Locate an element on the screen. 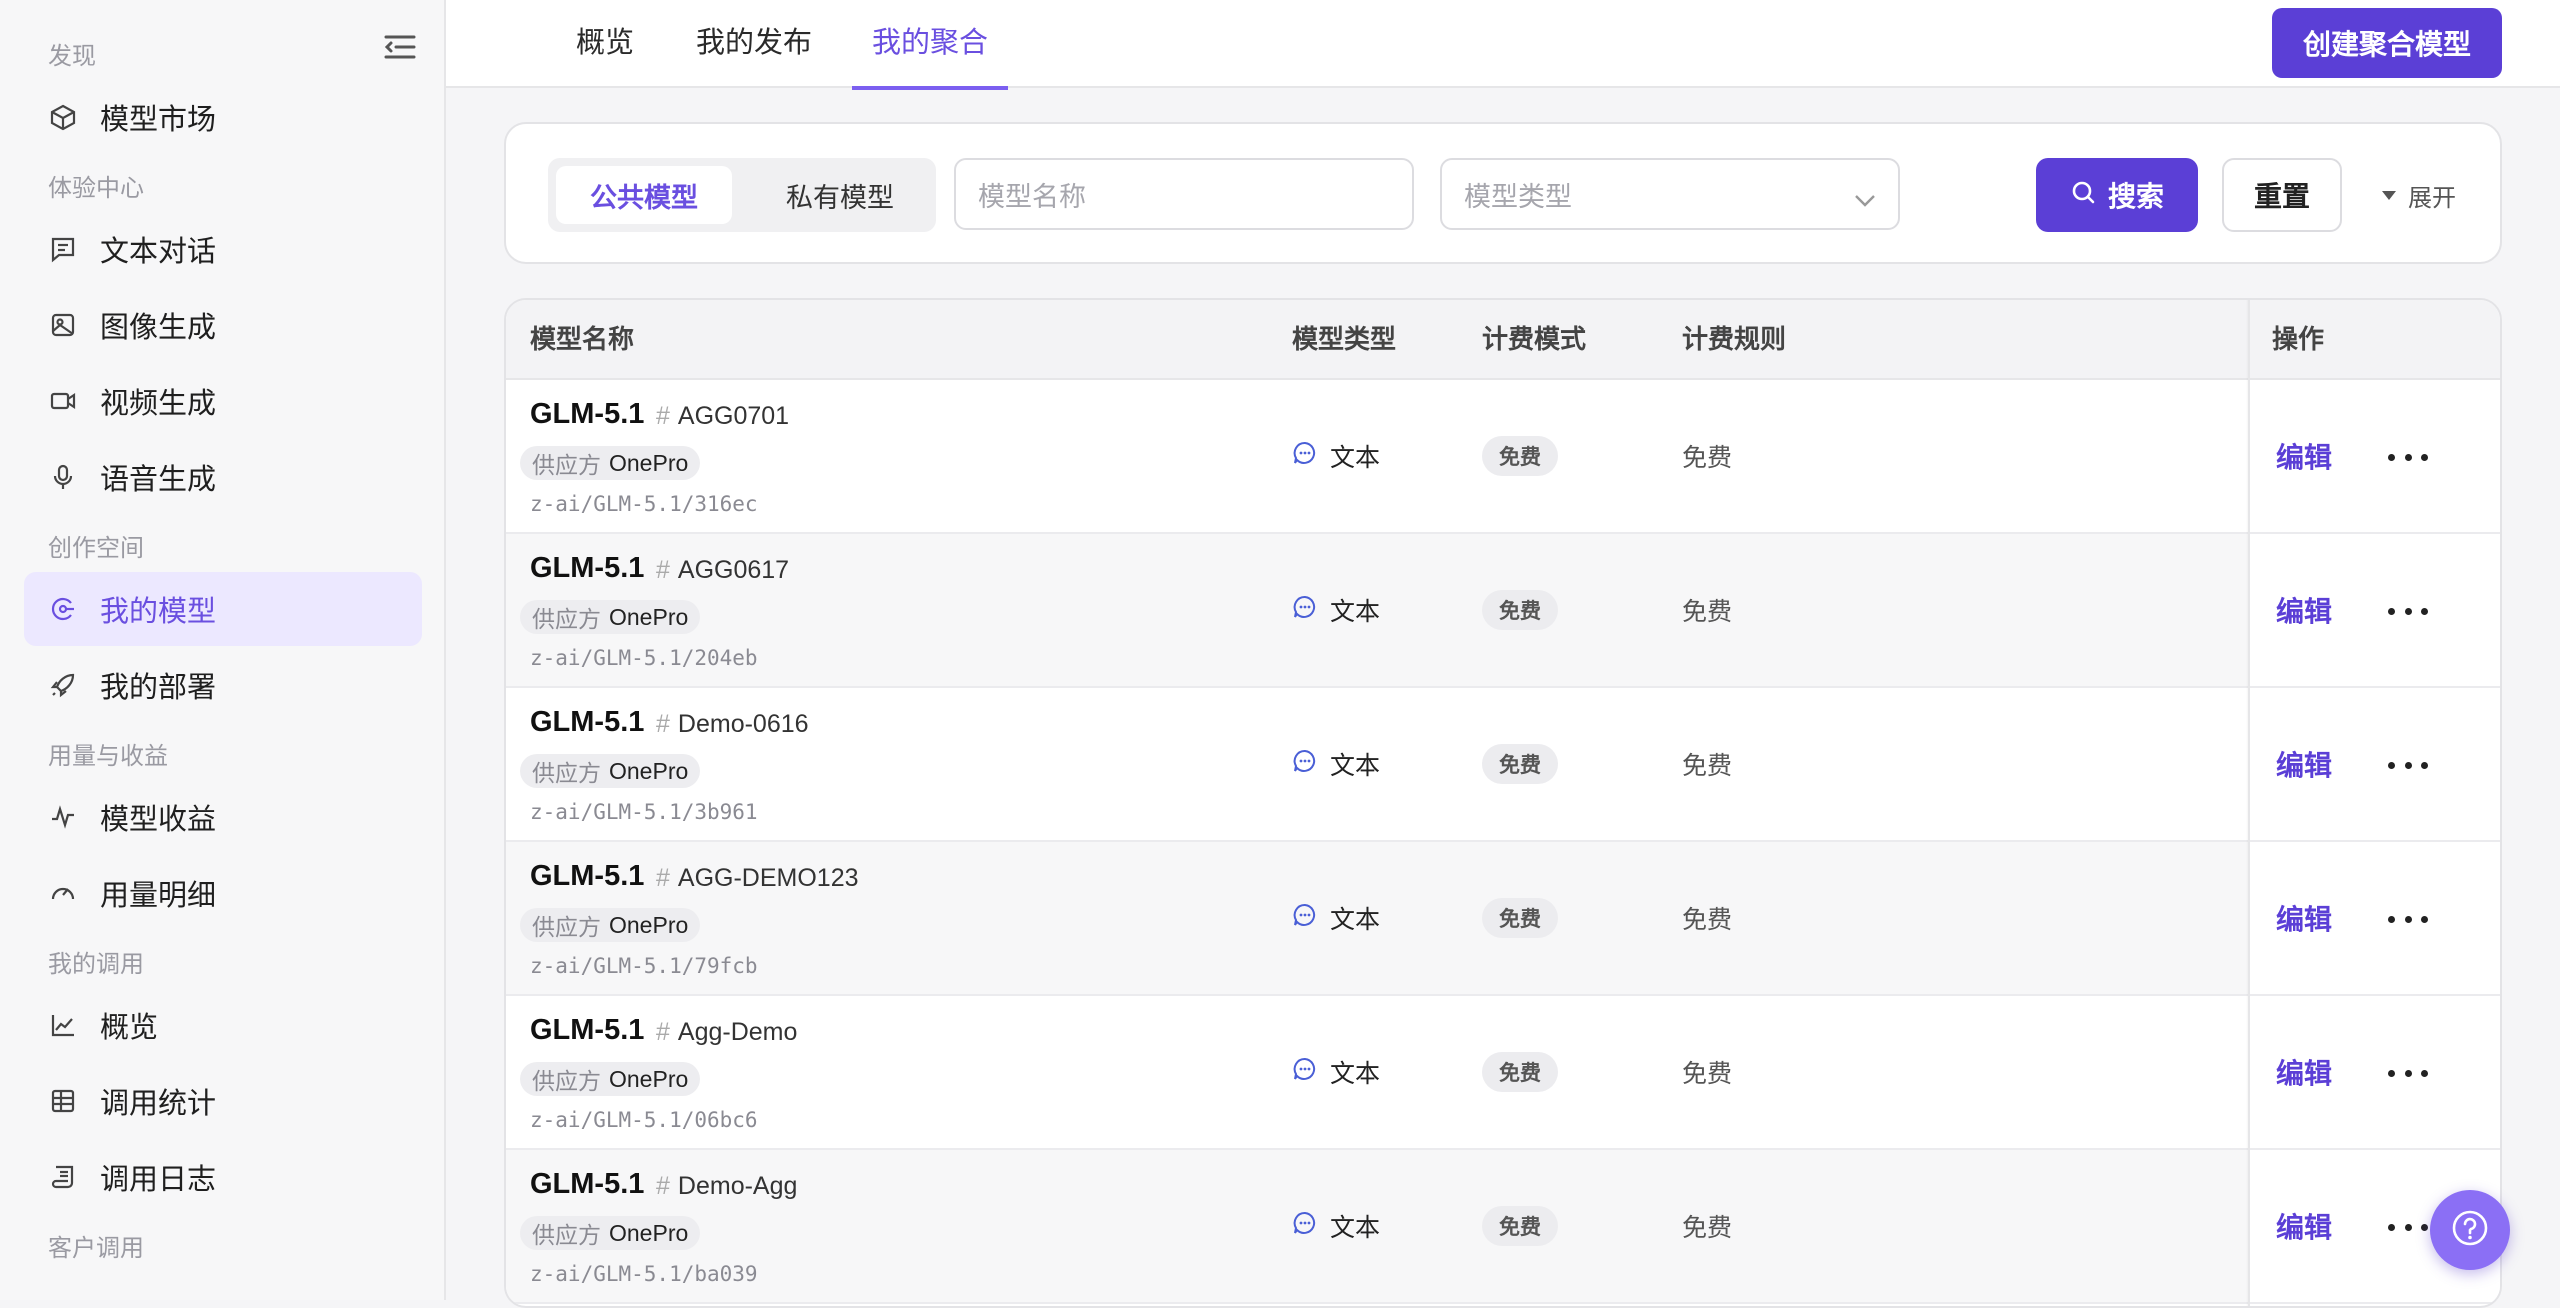 Image resolution: width=2560 pixels, height=1308 pixels. search-icon is located at coordinates (2089, 195).